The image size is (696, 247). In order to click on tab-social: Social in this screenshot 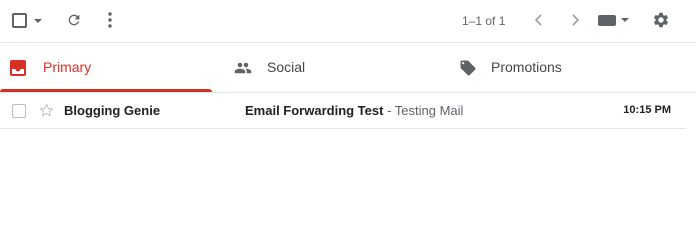, I will do `click(336, 68)`.